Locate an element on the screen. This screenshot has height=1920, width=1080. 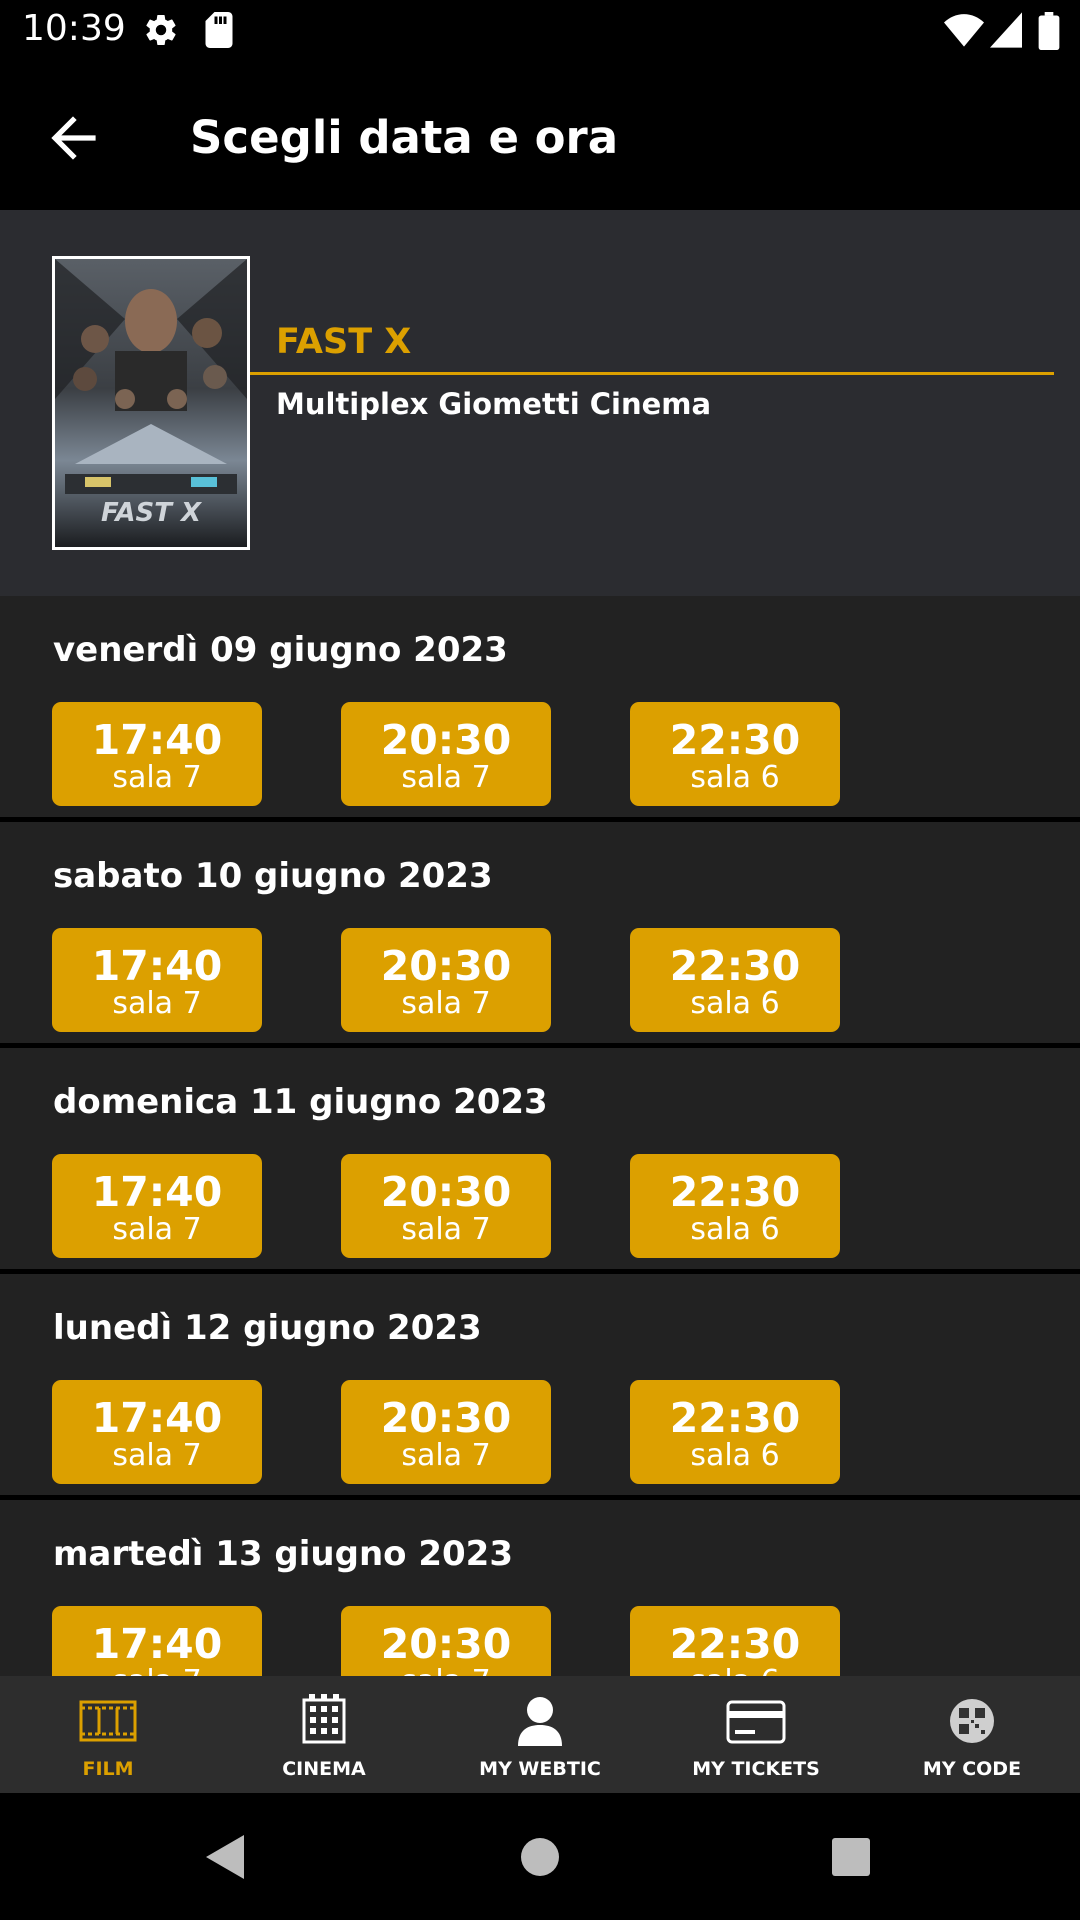
nav-label-cinema: CINEMA is located at coordinates (324, 1769).